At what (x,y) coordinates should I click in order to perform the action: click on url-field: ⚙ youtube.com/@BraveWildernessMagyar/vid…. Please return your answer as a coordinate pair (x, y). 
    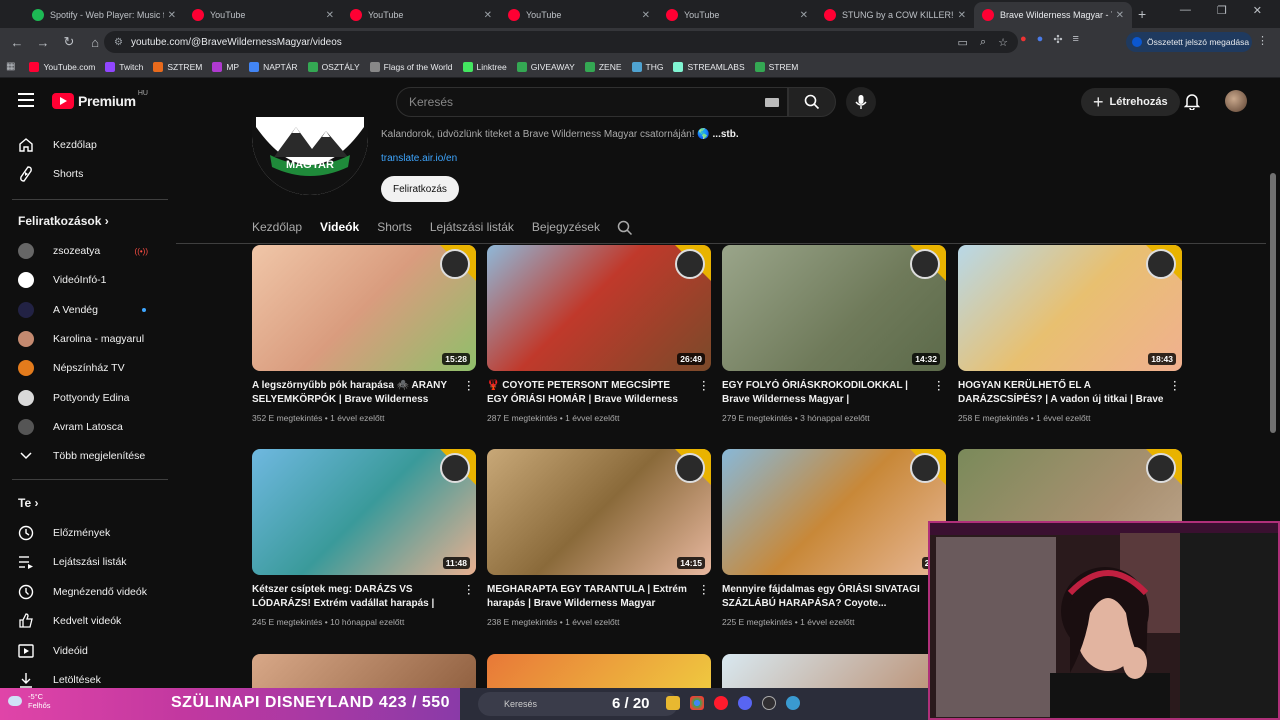
    Looking at the image, I should click on (561, 42).